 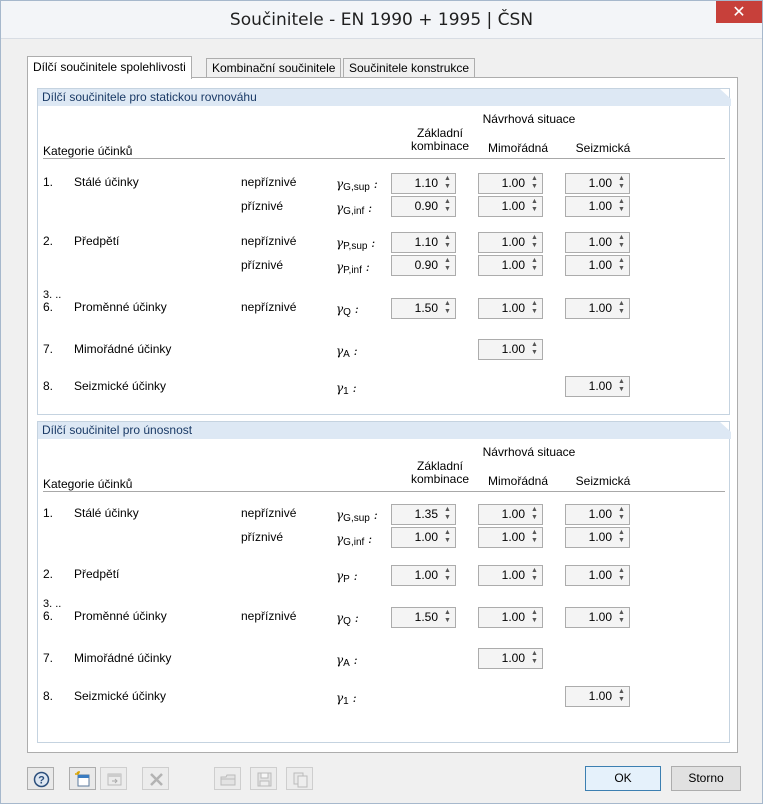 I want to click on copy-button, so click(x=299, y=778).